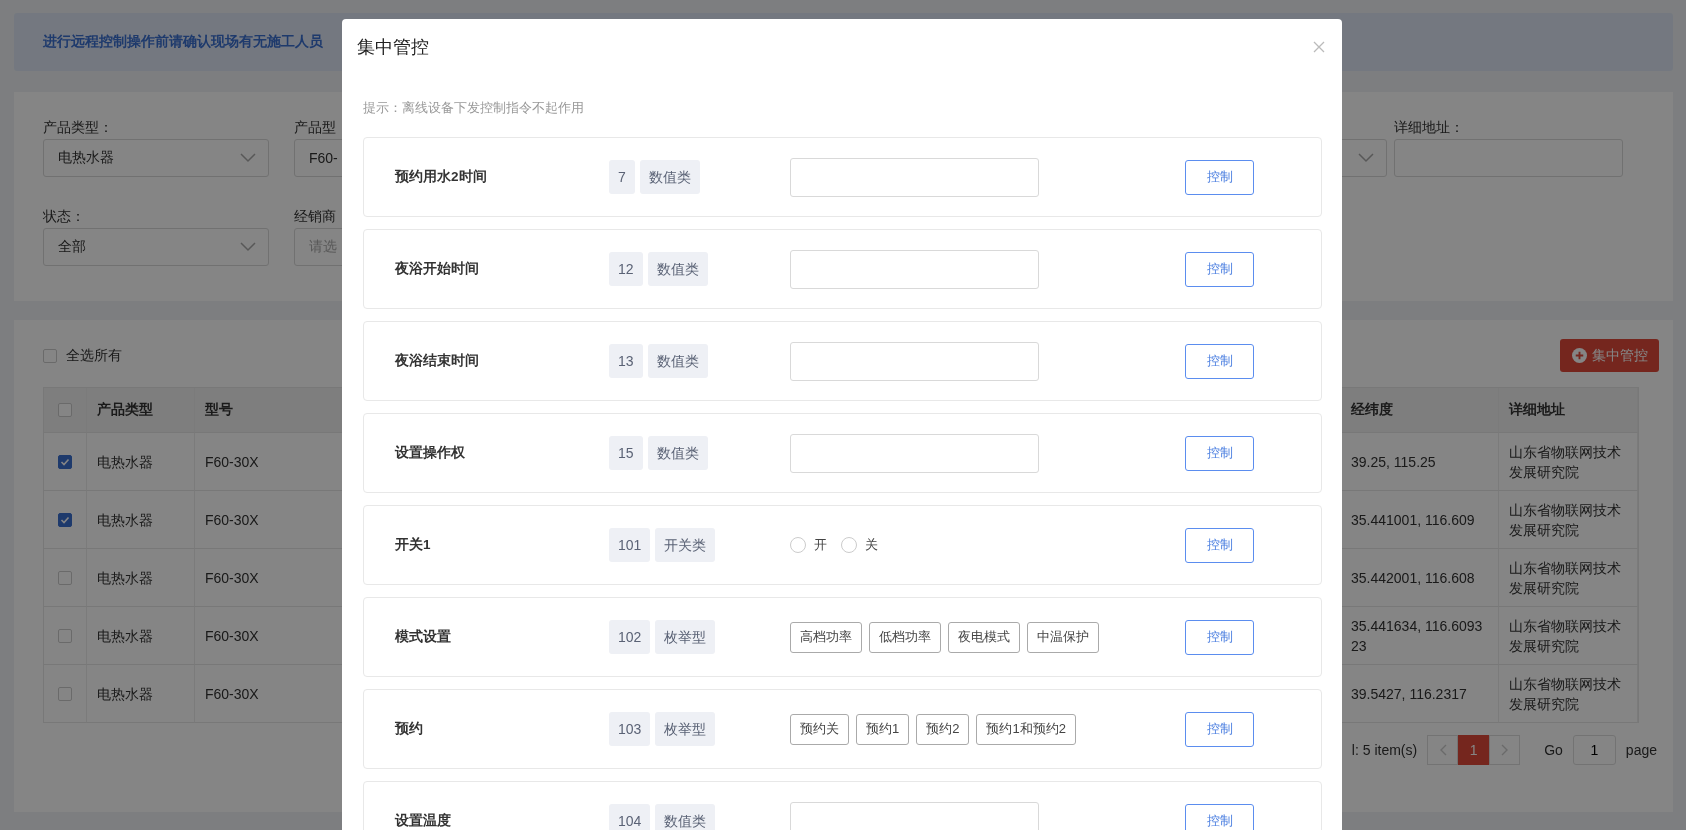  I want to click on code-tag: 15, so click(626, 453).